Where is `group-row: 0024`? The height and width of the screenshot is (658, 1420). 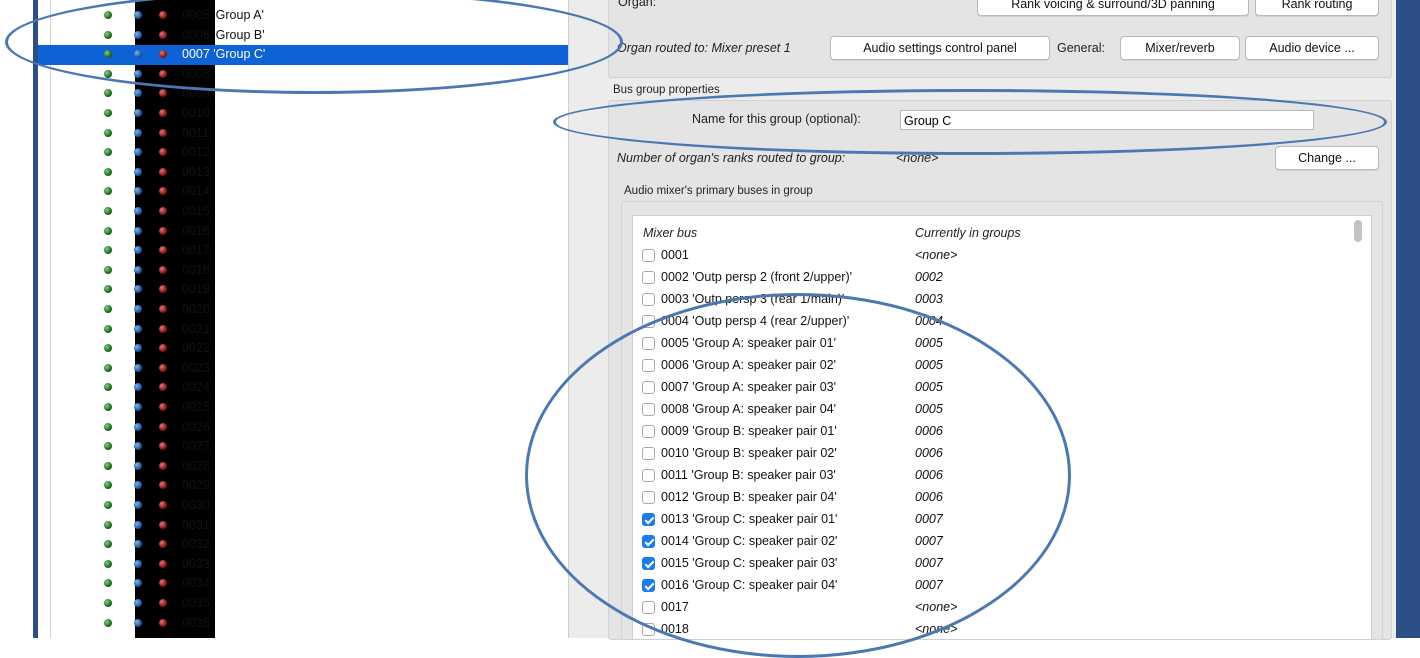
group-row: 0024 is located at coordinates (303, 388).